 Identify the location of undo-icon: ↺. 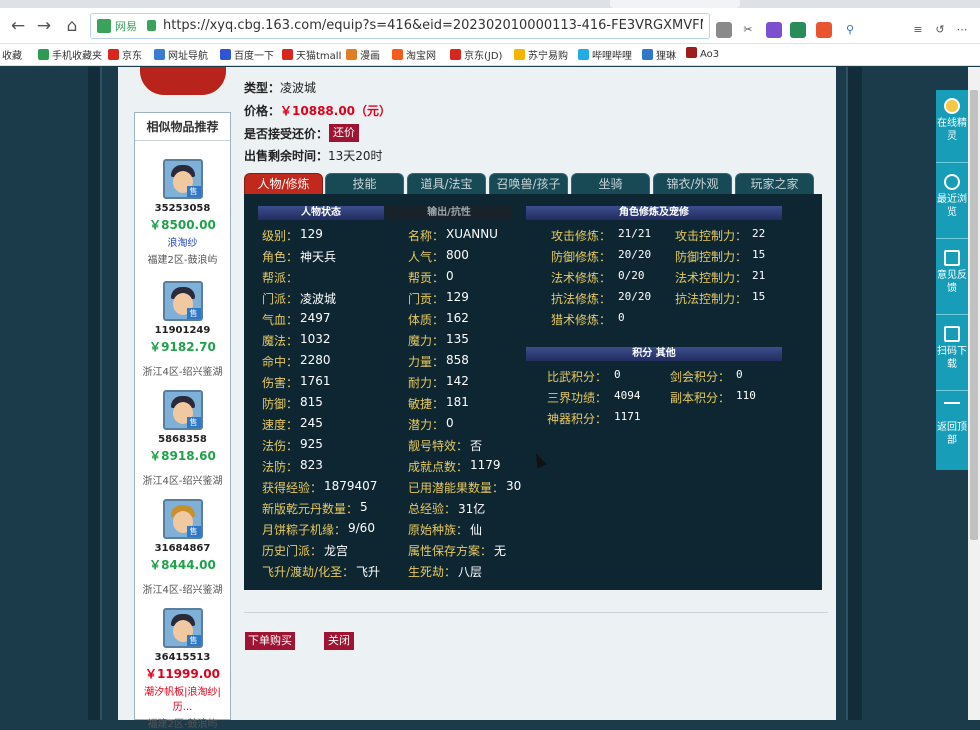
(940, 30).